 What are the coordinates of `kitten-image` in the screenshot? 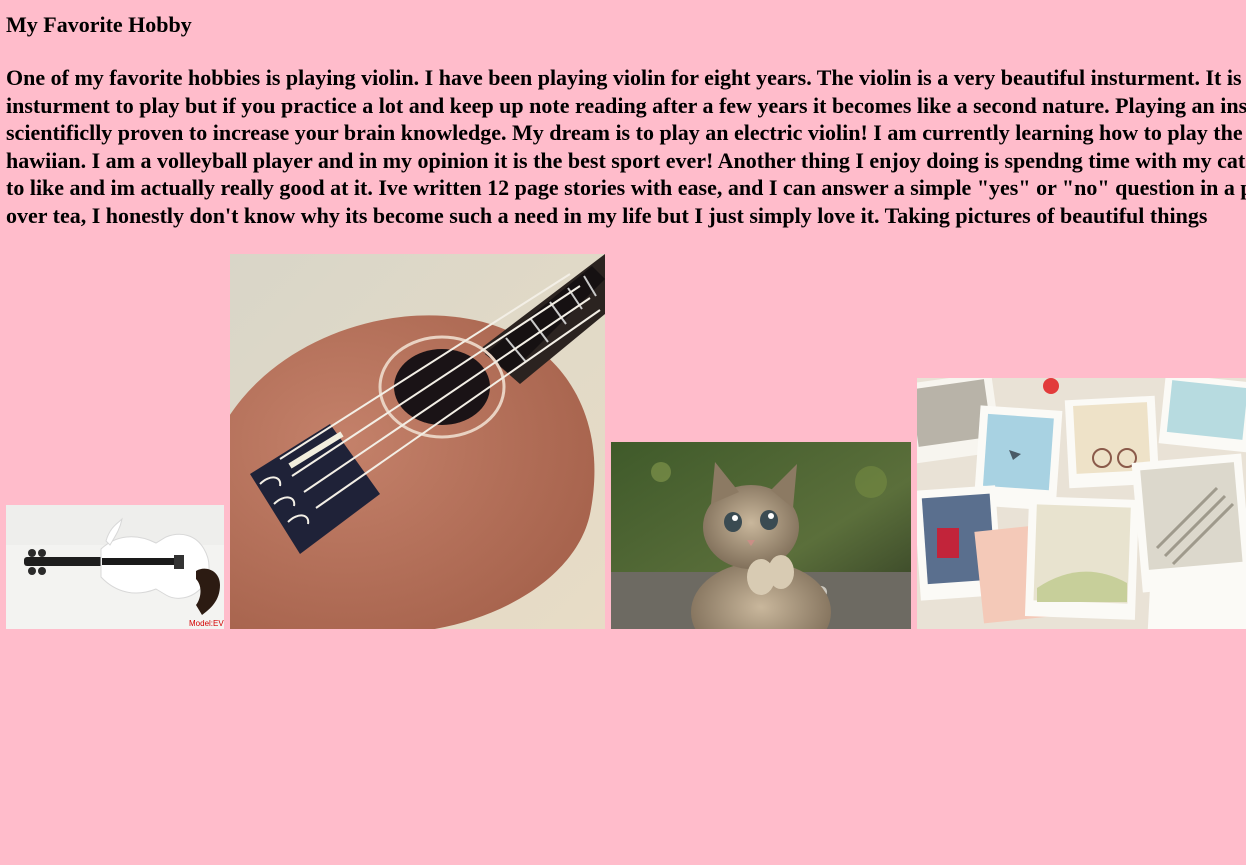 It's located at (761, 535).